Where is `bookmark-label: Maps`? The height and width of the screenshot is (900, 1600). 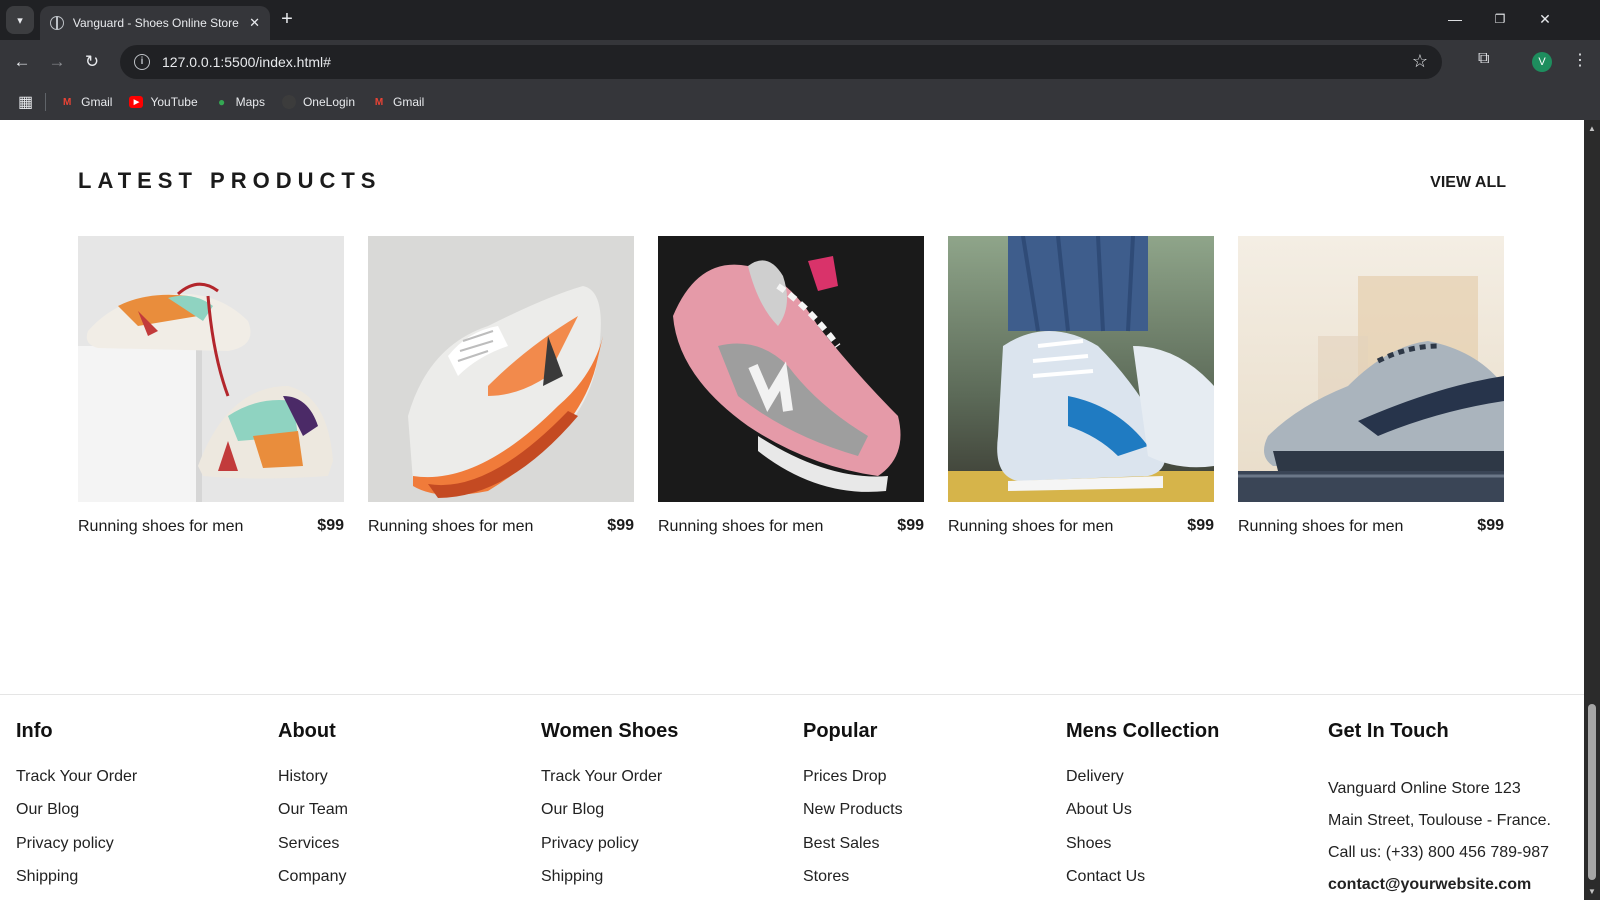
bookmark-label: Maps is located at coordinates (250, 102).